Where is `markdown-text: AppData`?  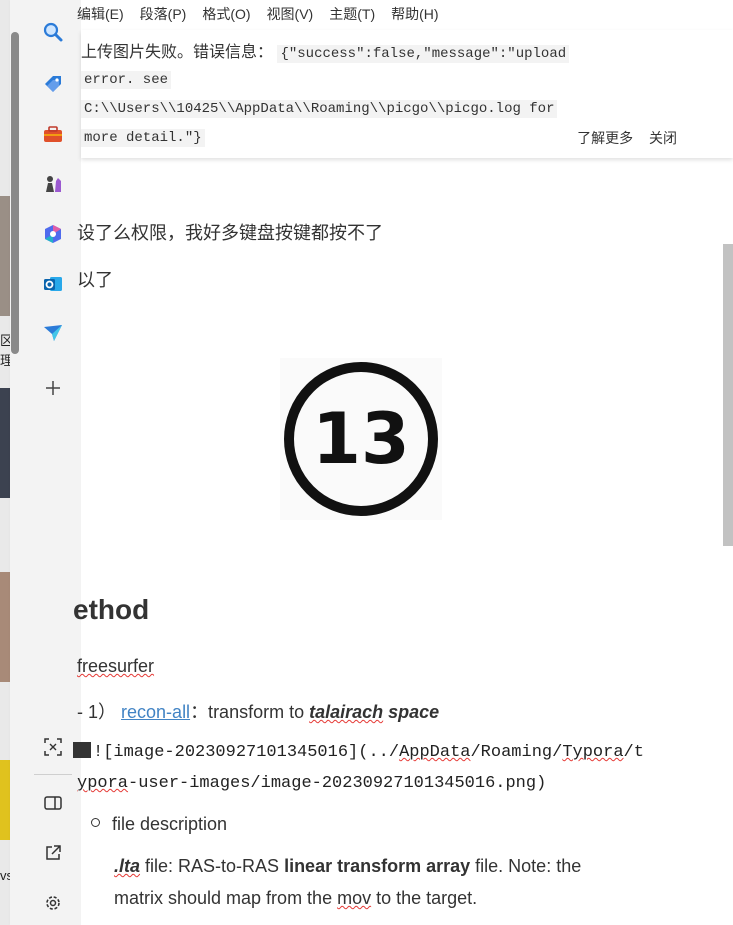 markdown-text: AppData is located at coordinates (435, 752).